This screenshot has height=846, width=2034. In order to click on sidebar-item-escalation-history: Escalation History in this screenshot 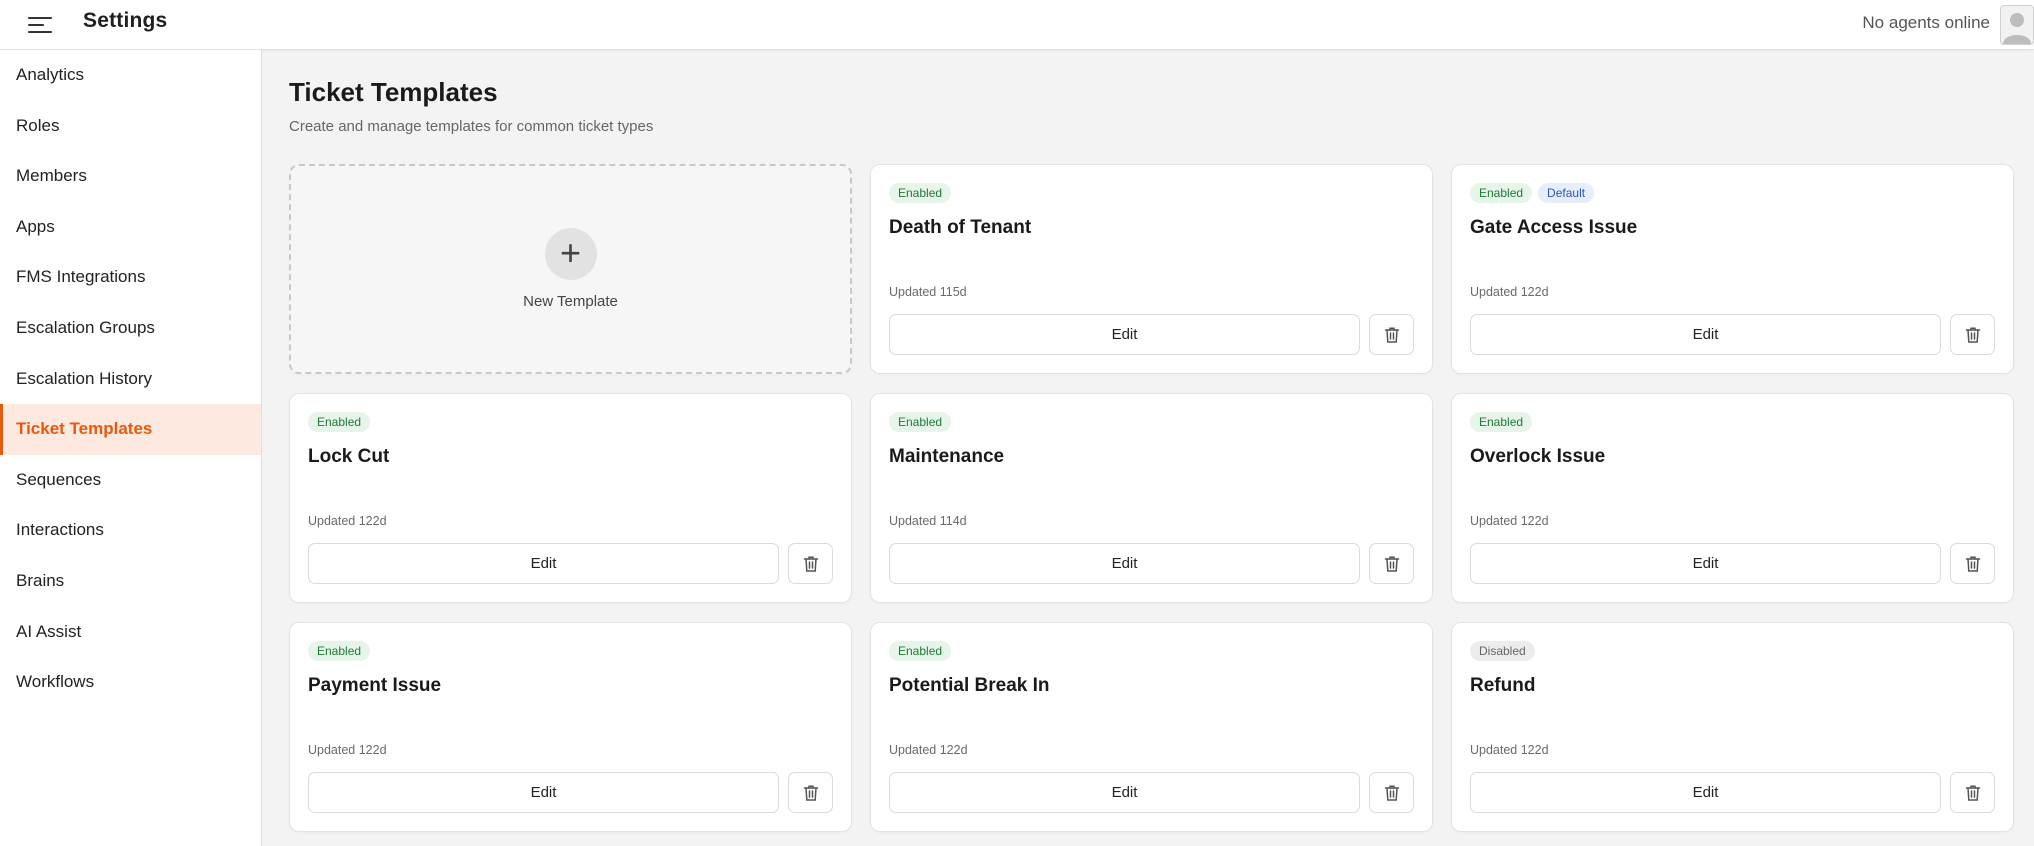, I will do `click(130, 379)`.